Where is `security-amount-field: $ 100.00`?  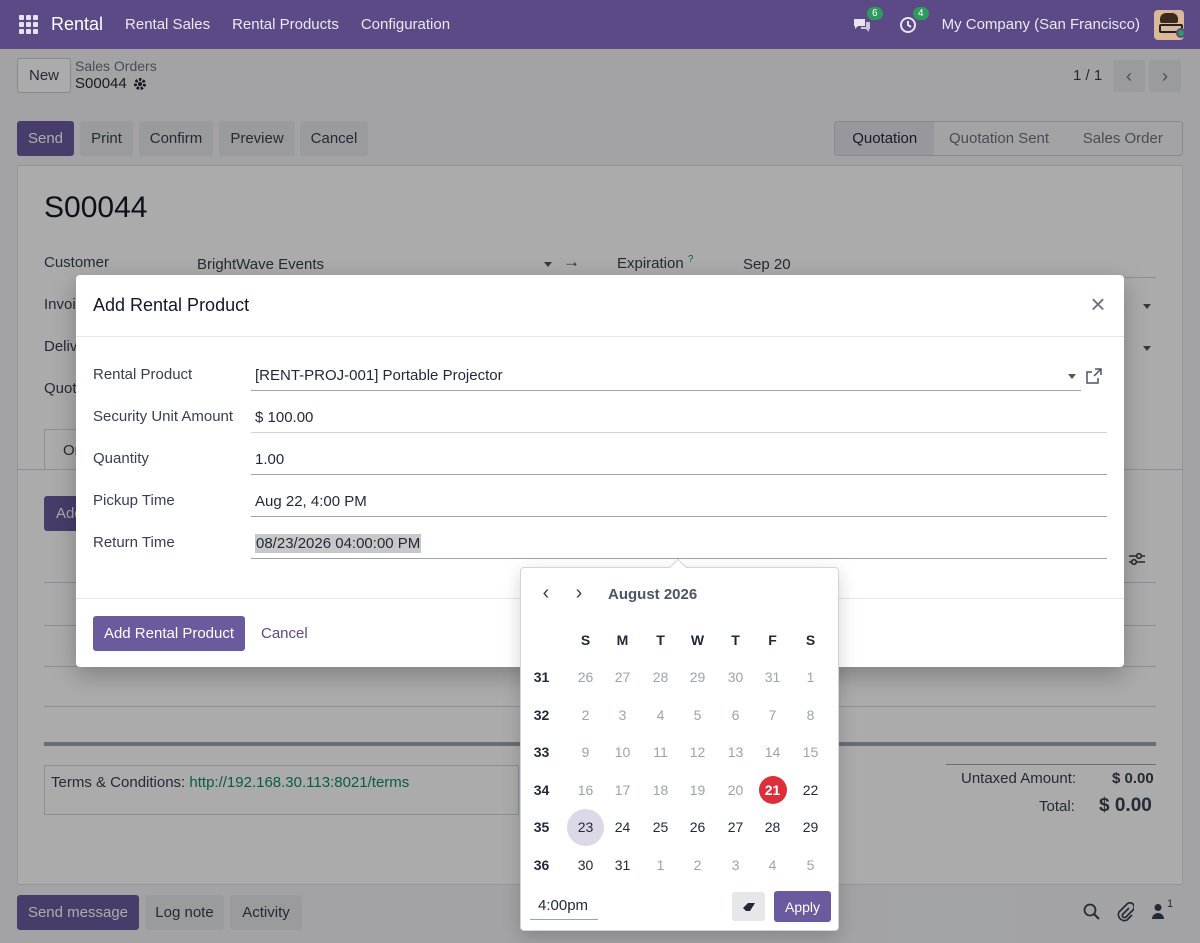
security-amount-field: $ 100.00 is located at coordinates (679, 418).